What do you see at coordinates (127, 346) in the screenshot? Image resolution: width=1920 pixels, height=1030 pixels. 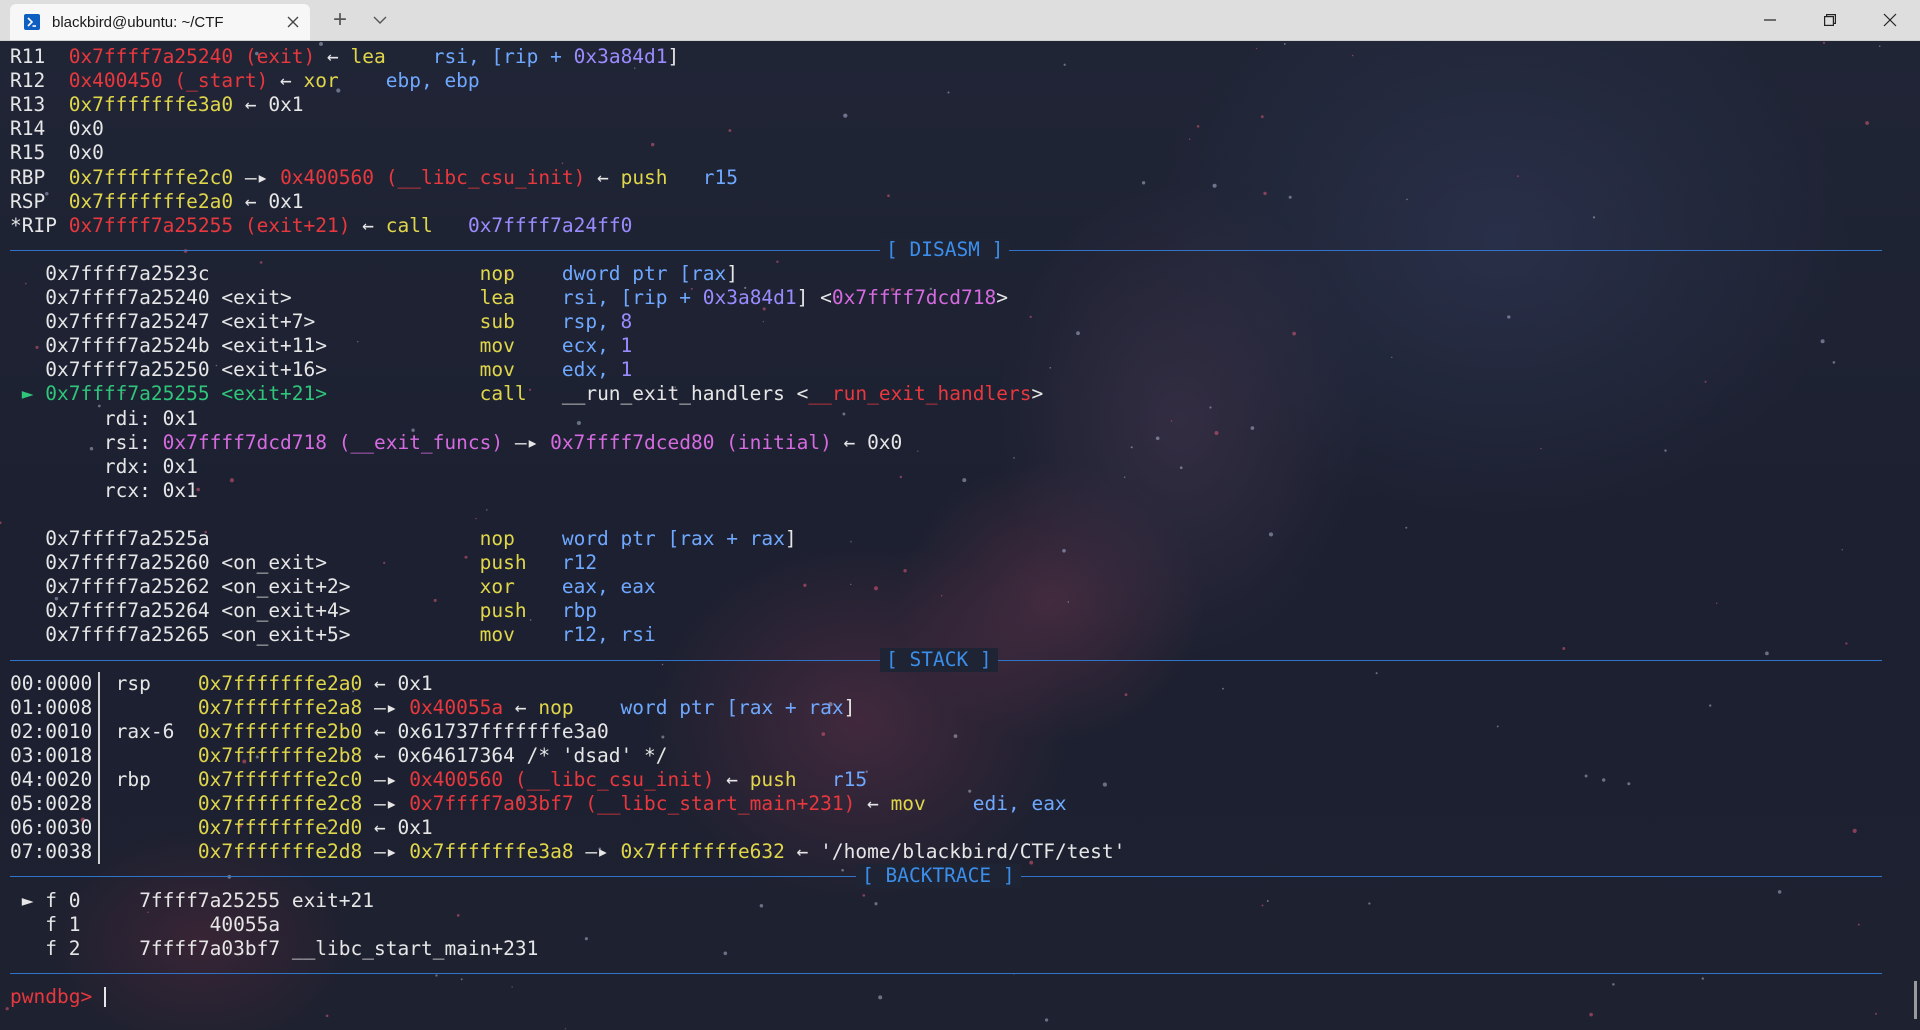 I see `instruction-address: 0x7ffff7a2524b` at bounding box center [127, 346].